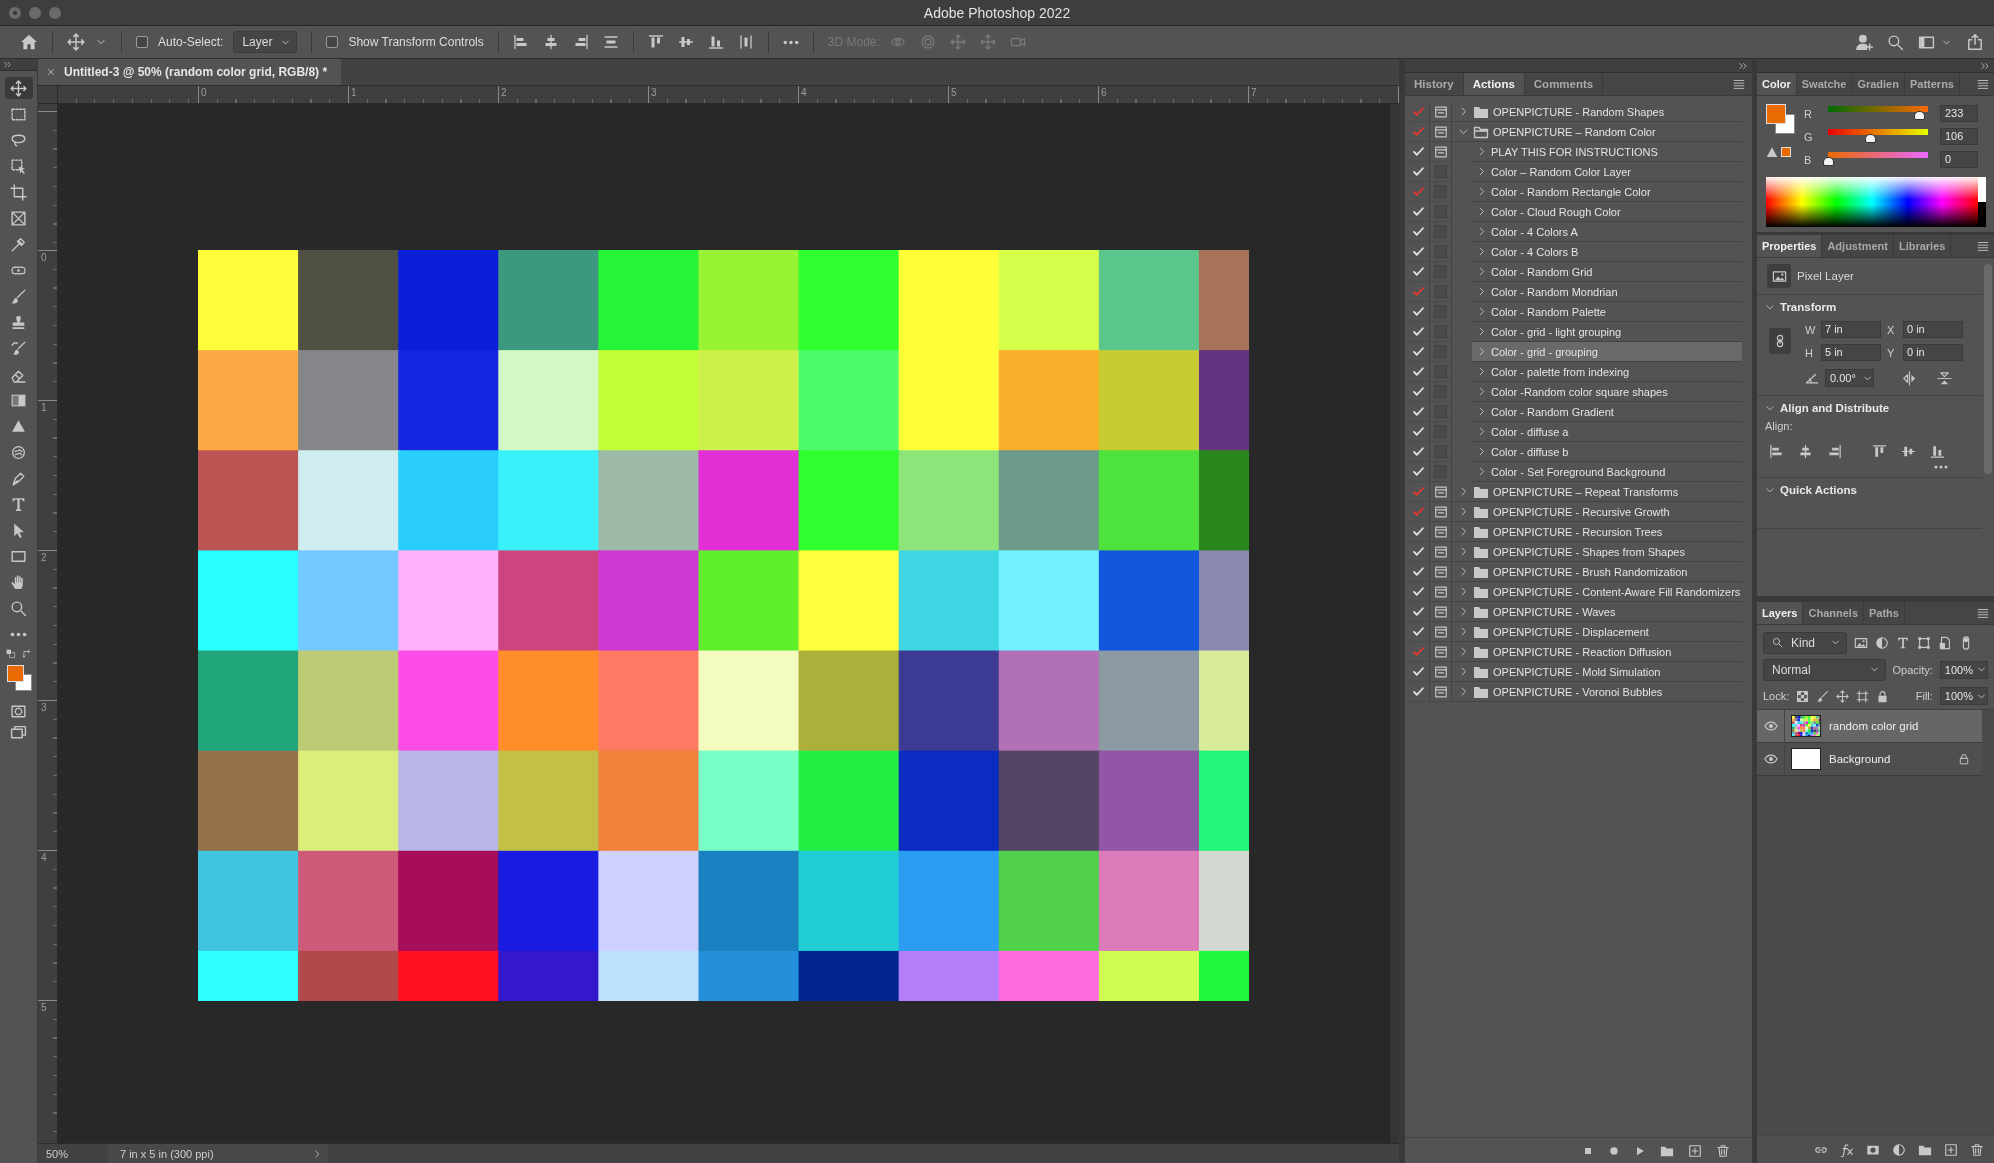 This screenshot has width=1994, height=1163. I want to click on move-icon, so click(1843, 696).